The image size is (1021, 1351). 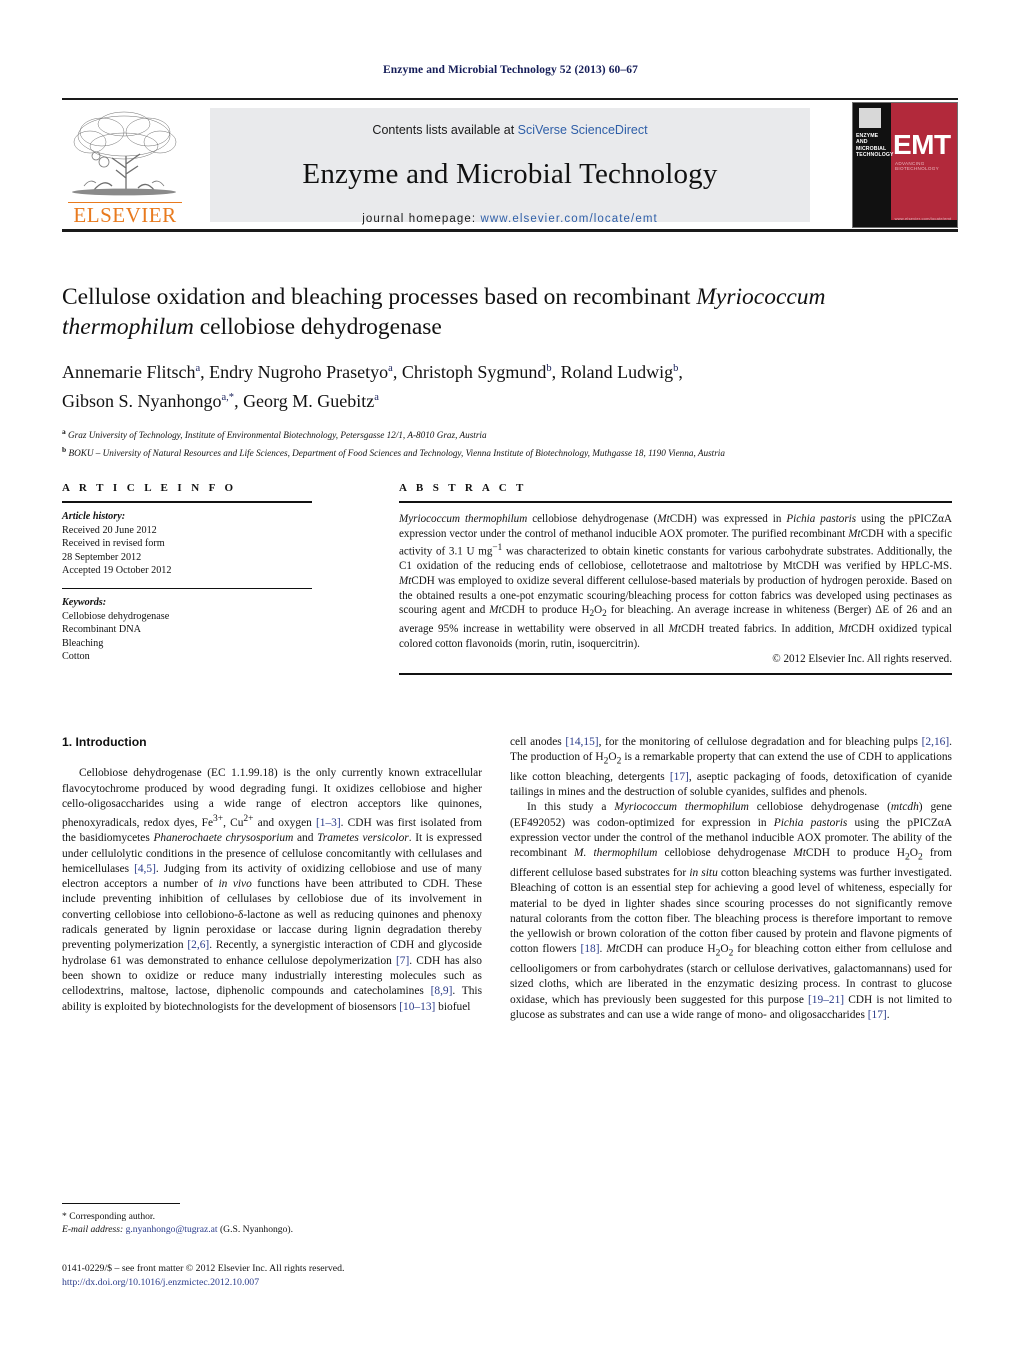 What do you see at coordinates (905, 223) in the screenshot?
I see `cover-bottom-bar` at bounding box center [905, 223].